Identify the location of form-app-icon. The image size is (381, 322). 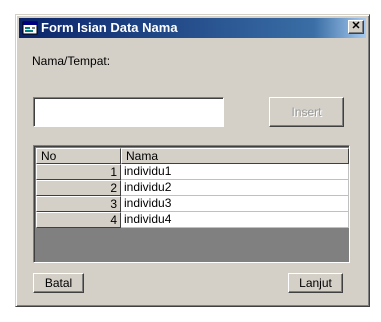
(30, 28).